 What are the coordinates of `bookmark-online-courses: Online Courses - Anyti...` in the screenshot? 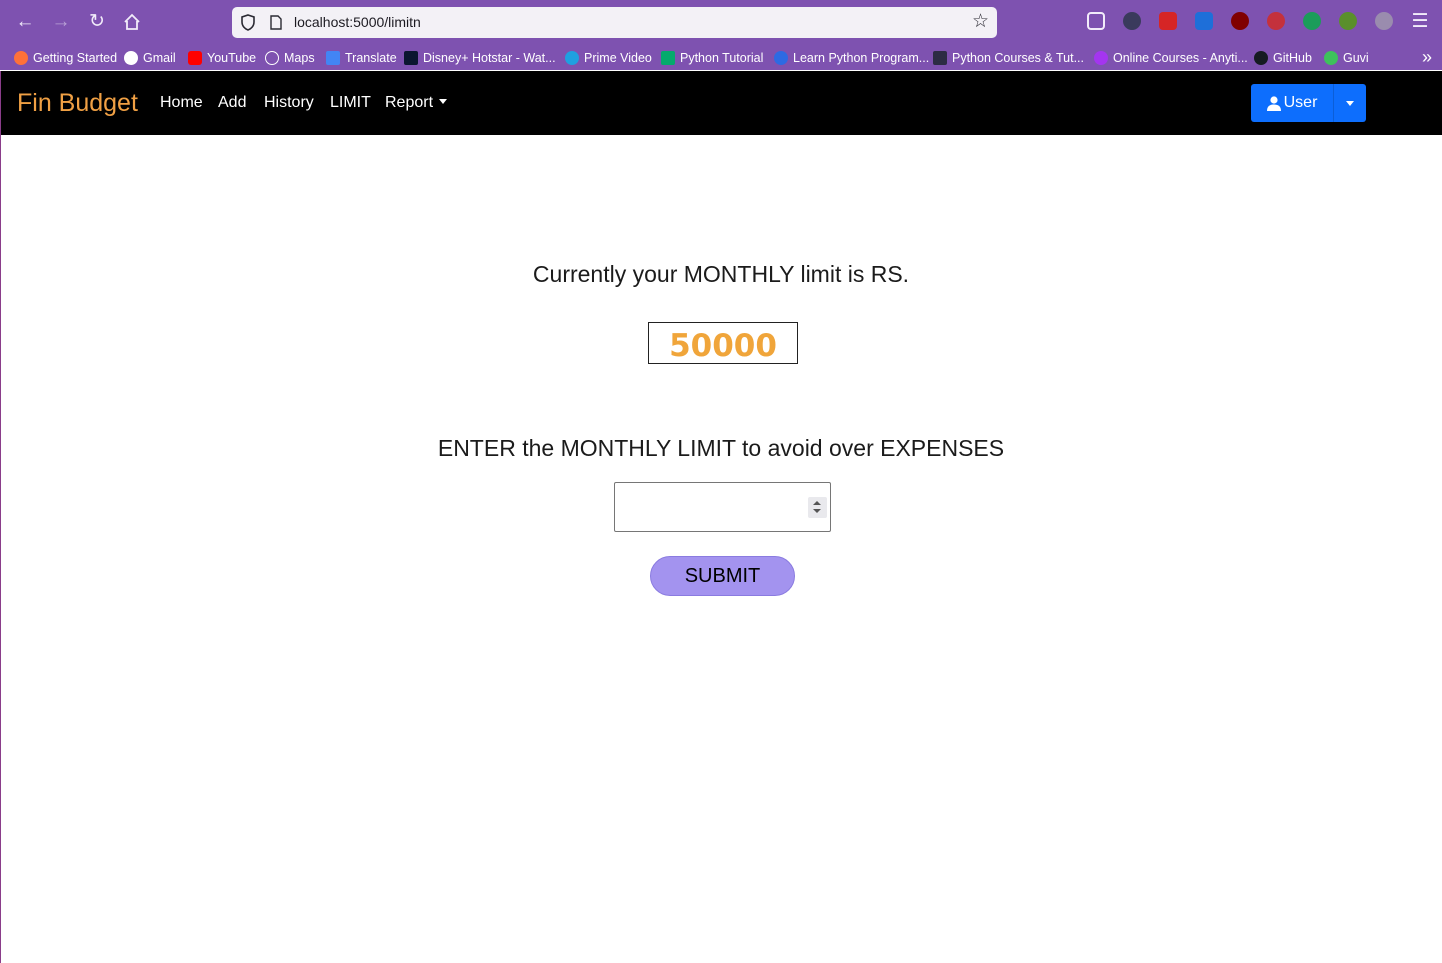 It's located at (1171, 57).